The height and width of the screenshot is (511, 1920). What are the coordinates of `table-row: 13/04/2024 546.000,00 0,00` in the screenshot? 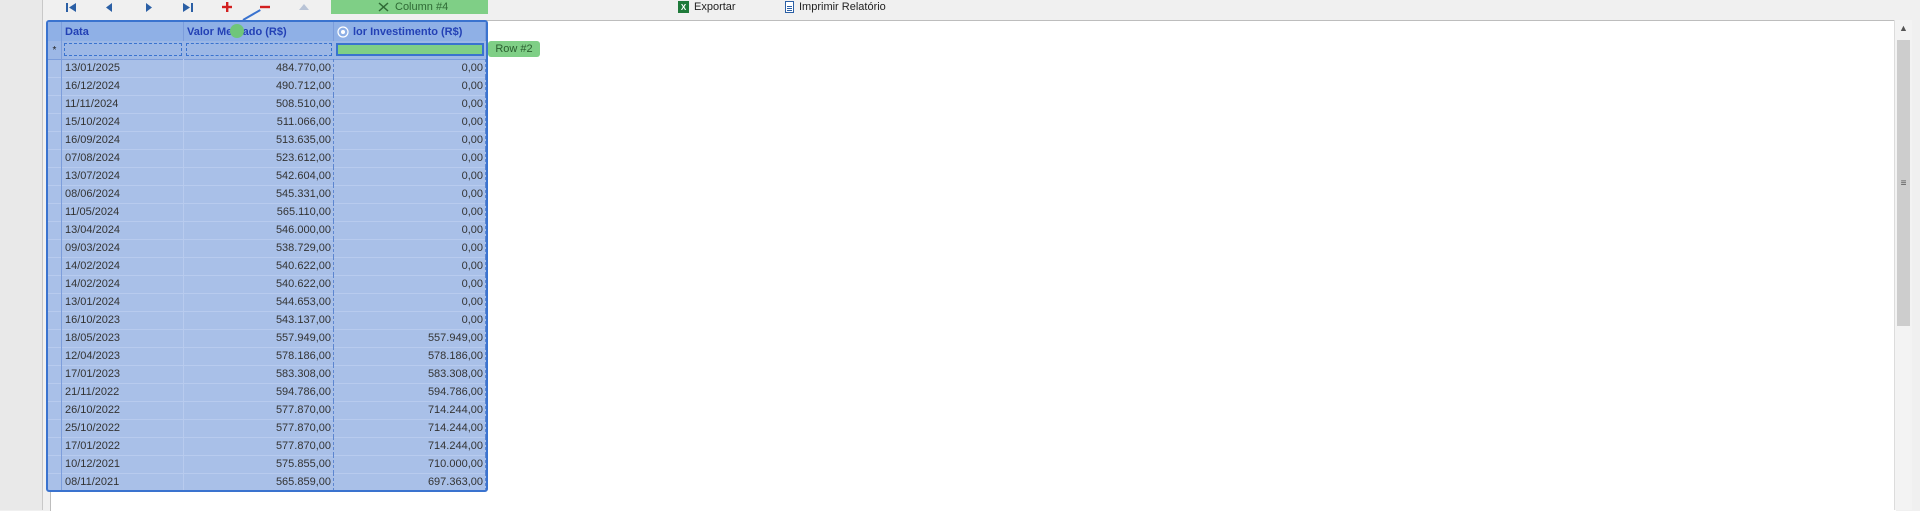 It's located at (267, 230).